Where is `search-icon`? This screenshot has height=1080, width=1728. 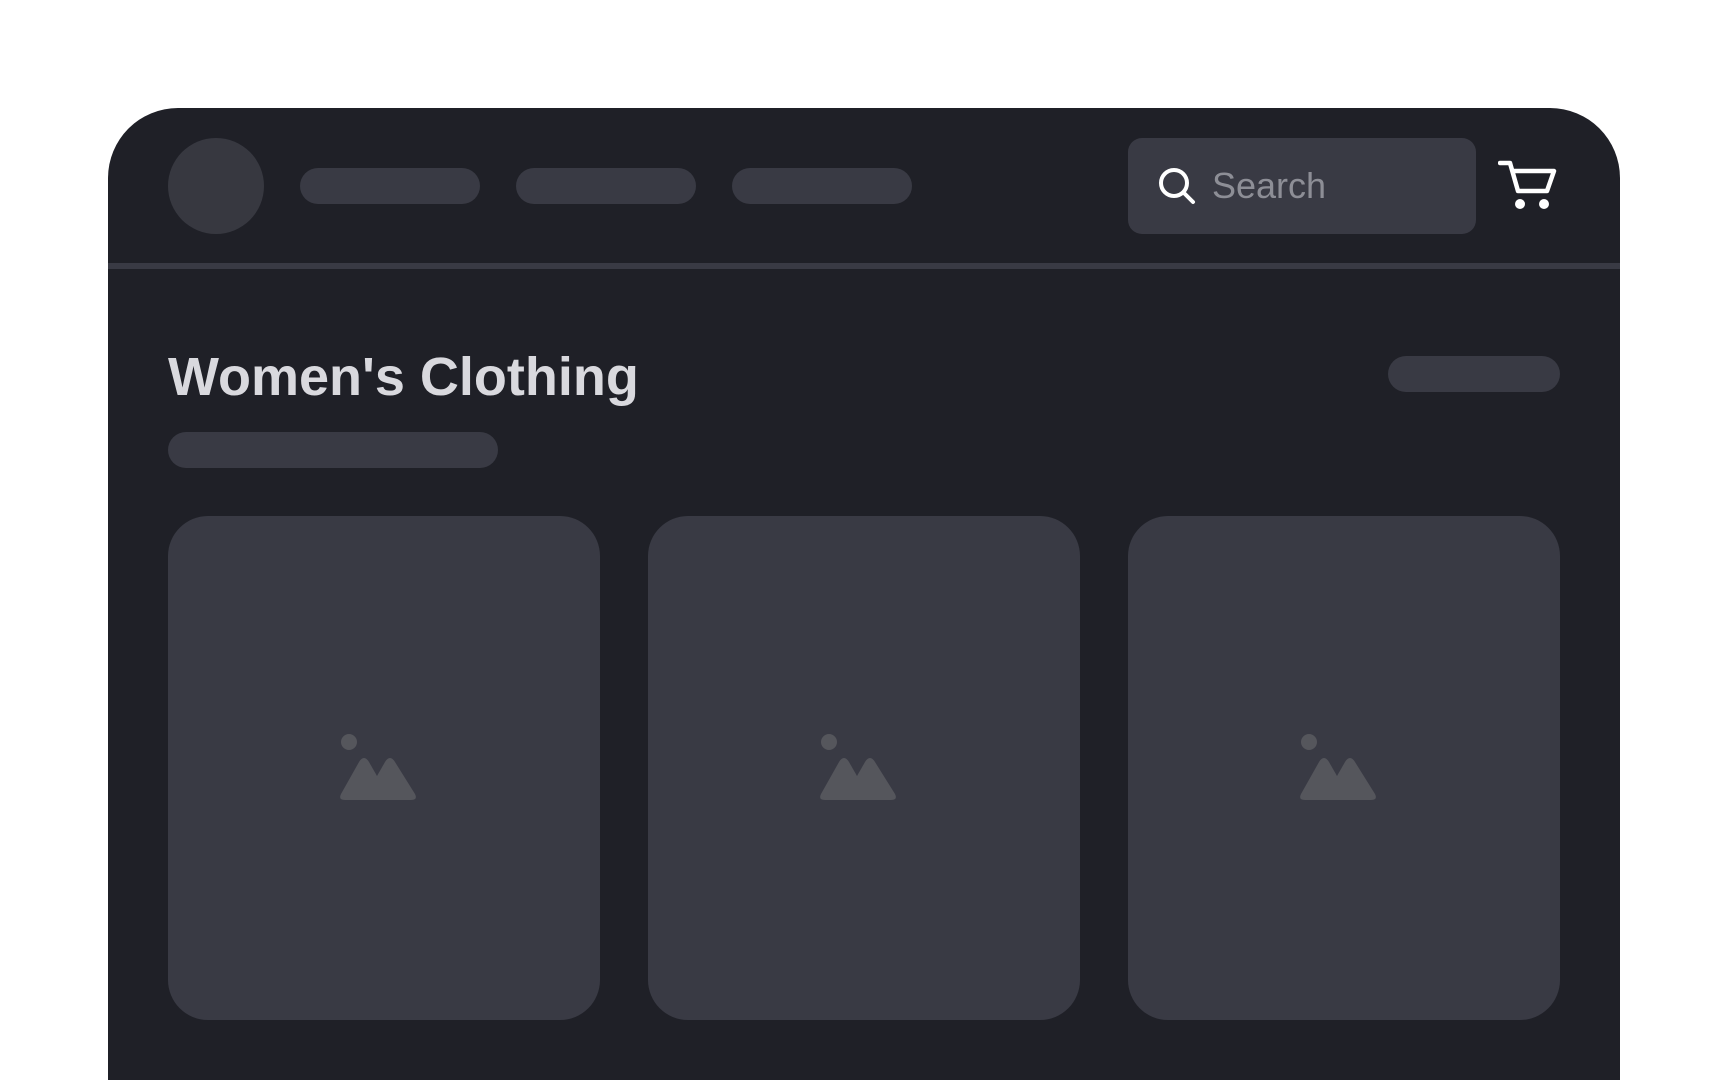
search-icon is located at coordinates (1177, 186).